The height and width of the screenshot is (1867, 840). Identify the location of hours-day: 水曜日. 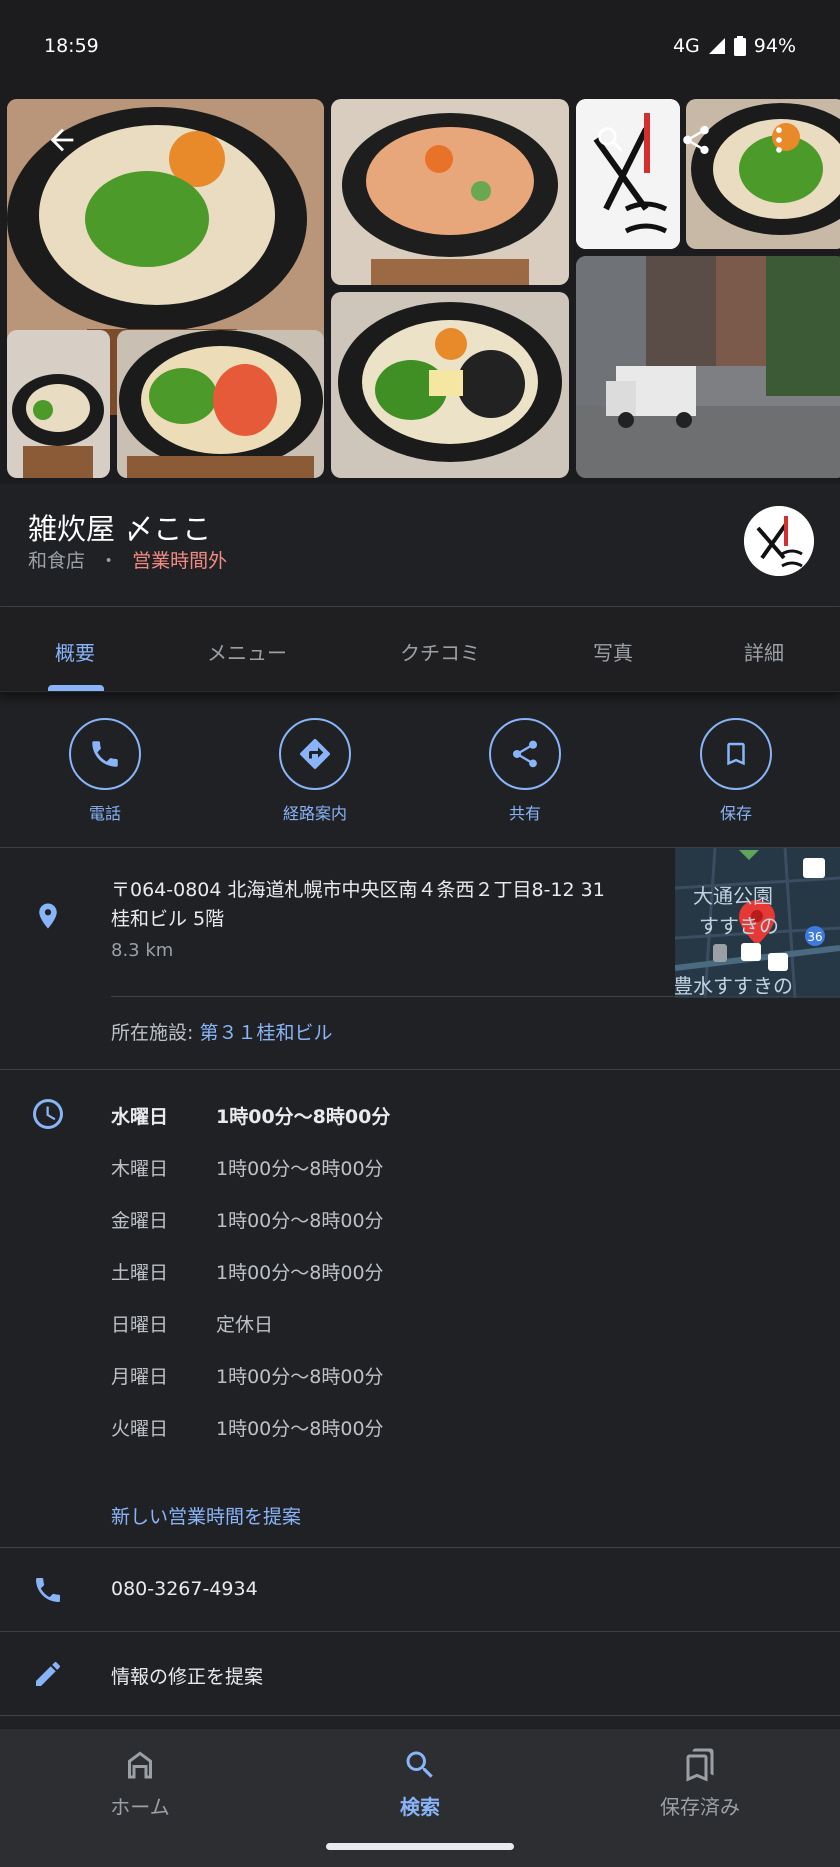
(140, 1117).